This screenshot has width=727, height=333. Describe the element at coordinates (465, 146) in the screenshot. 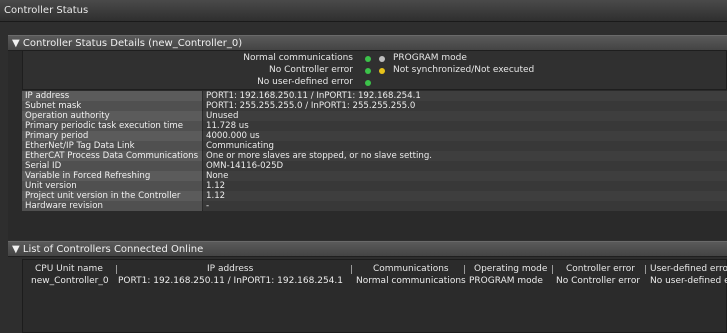

I see `property-value: Communicating` at that location.